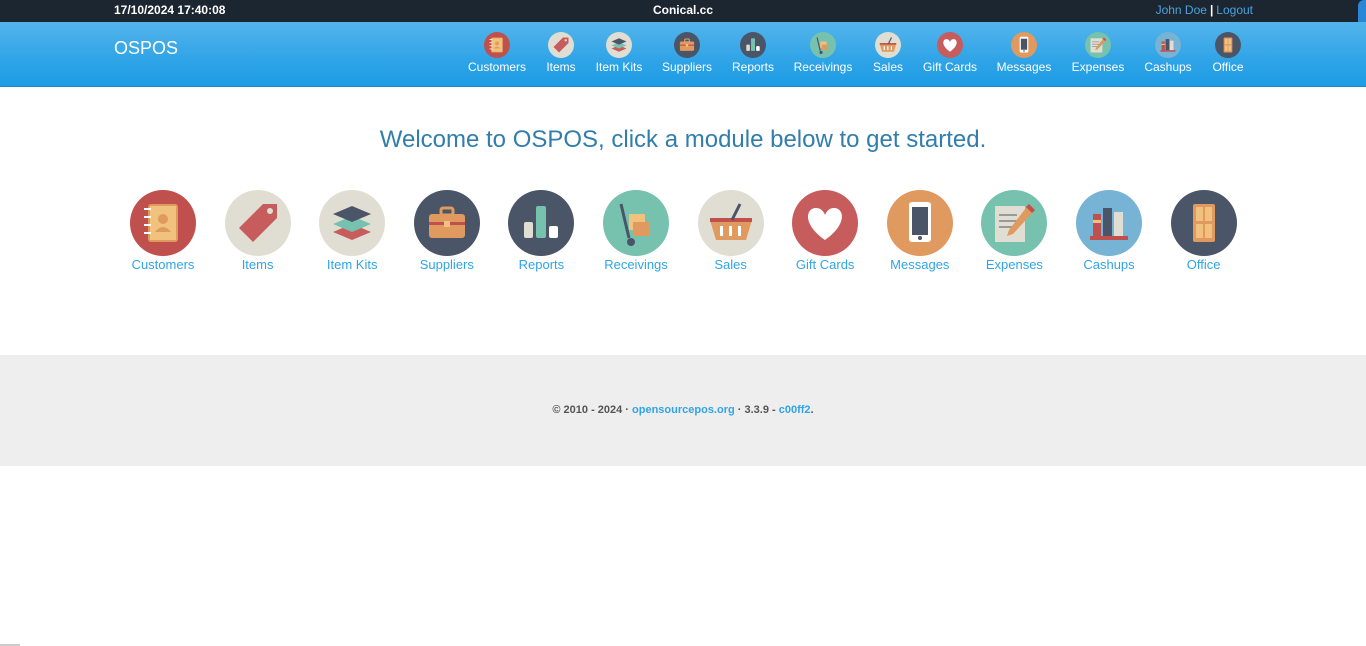  What do you see at coordinates (163, 264) in the screenshot?
I see `module-label: Customers` at bounding box center [163, 264].